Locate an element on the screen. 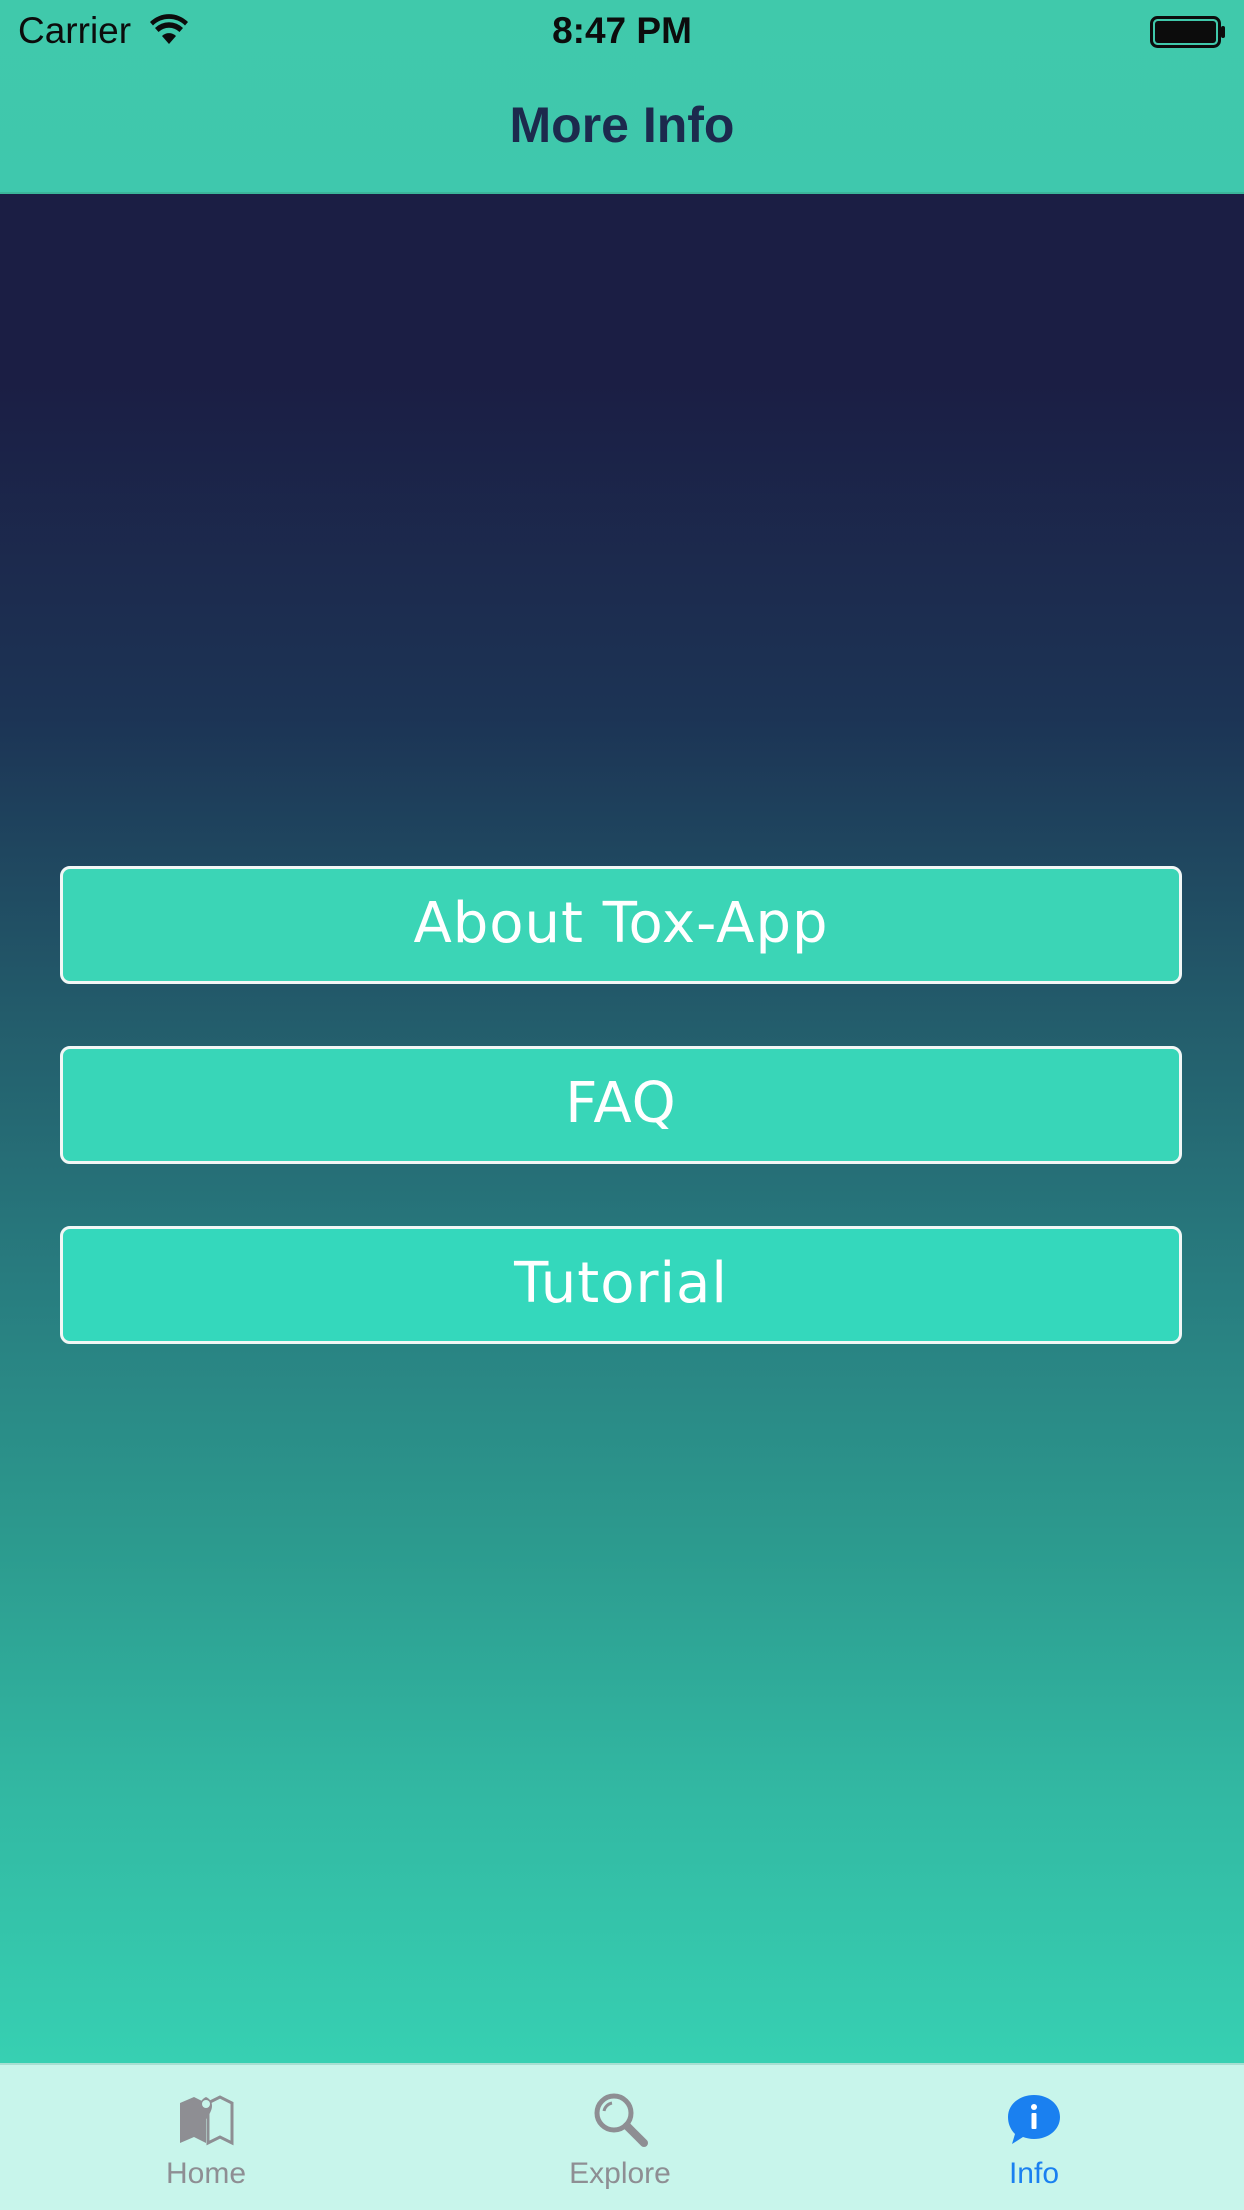 The width and height of the screenshot is (1244, 2210). tab-info: Info is located at coordinates (1034, 2137).